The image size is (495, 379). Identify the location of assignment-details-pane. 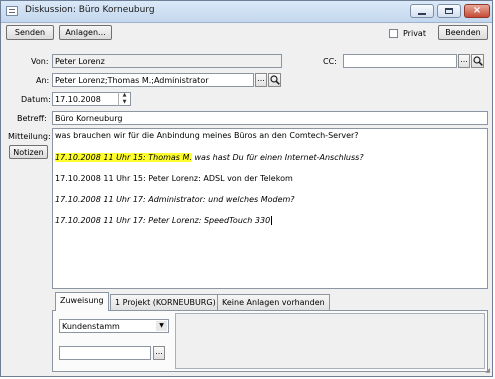
(330, 341).